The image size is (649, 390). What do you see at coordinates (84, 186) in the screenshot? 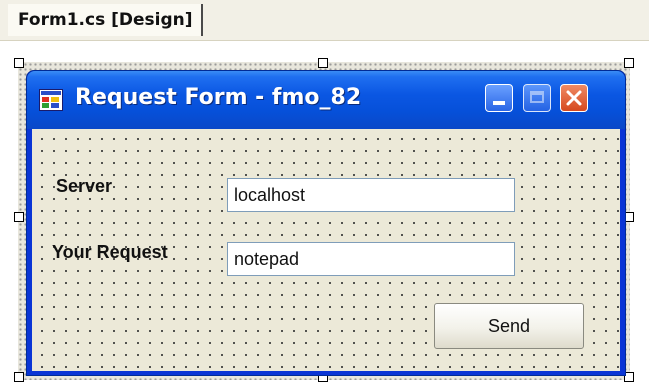
I see `server-label: Server` at bounding box center [84, 186].